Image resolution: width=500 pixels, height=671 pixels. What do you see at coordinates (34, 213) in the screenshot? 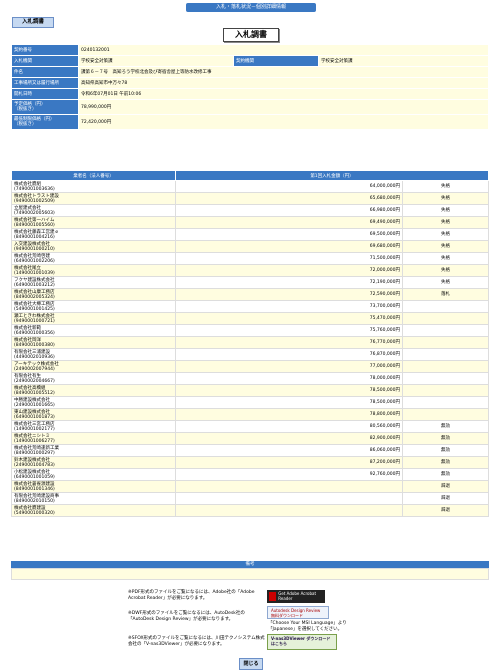
I see `corporate-number: (7490002005603)` at bounding box center [34, 213].